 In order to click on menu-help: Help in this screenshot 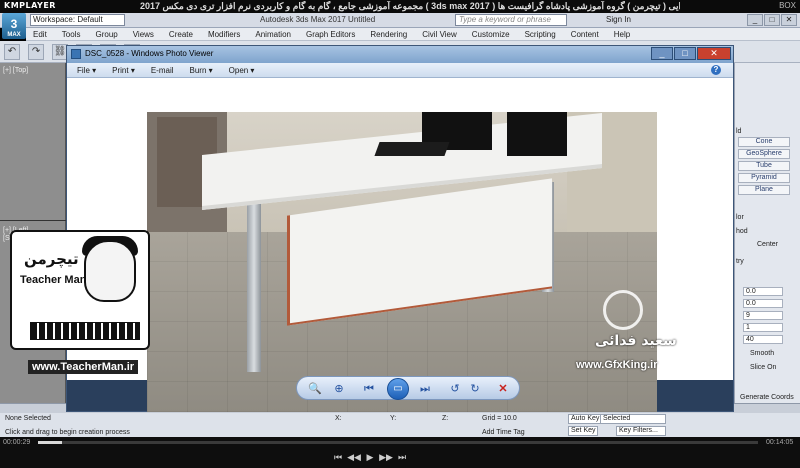, I will do `click(622, 34)`.